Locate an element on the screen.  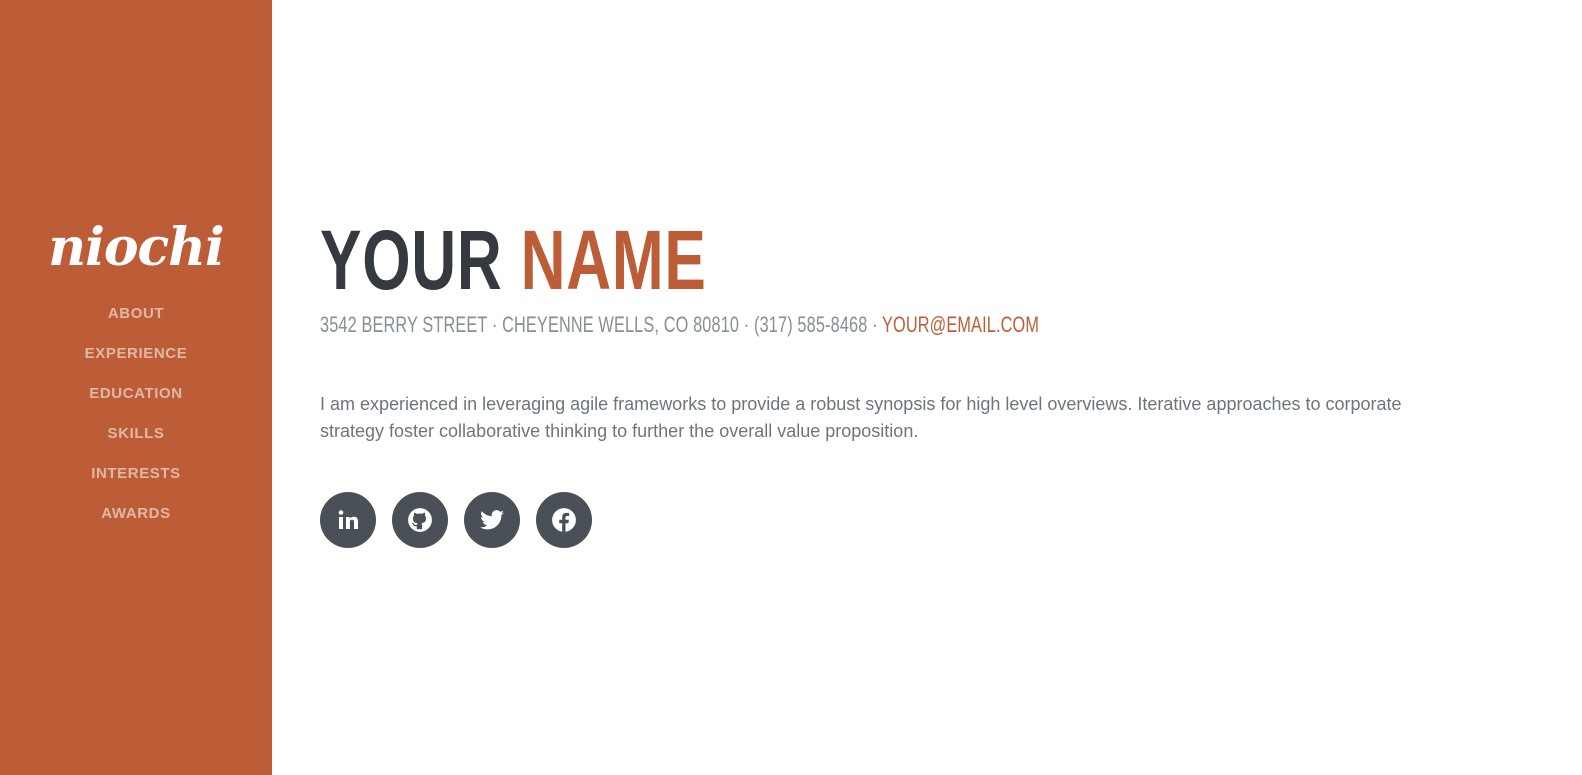
twitter-button is located at coordinates (492, 520).